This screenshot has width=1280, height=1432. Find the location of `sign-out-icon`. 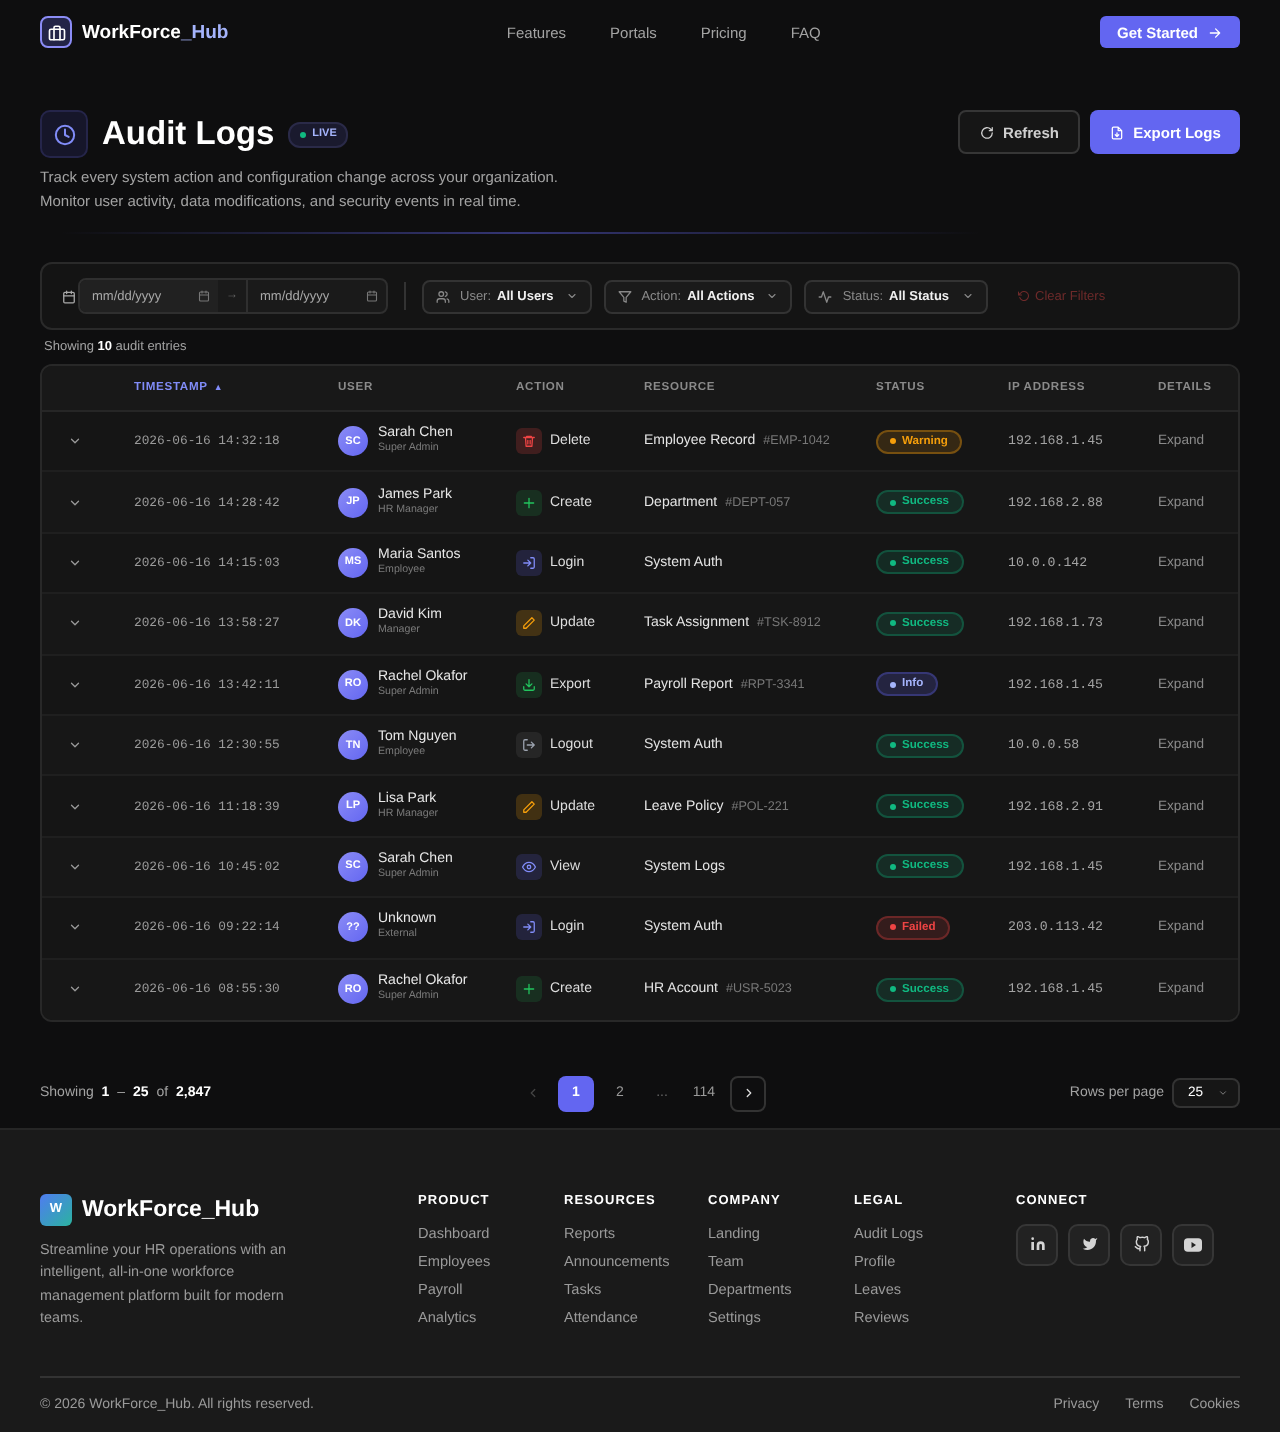

sign-out-icon is located at coordinates (529, 745).